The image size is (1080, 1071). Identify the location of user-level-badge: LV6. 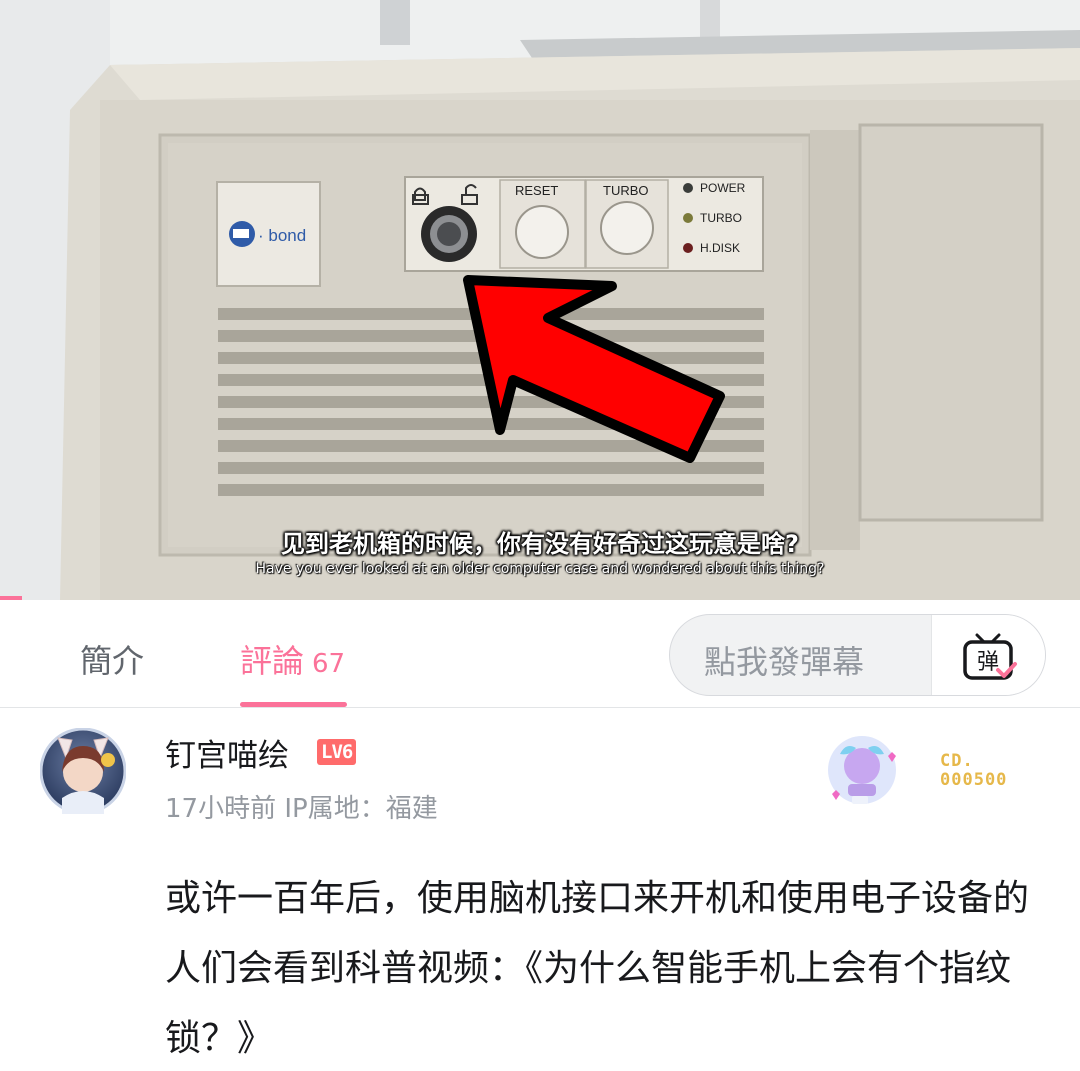
(337, 752).